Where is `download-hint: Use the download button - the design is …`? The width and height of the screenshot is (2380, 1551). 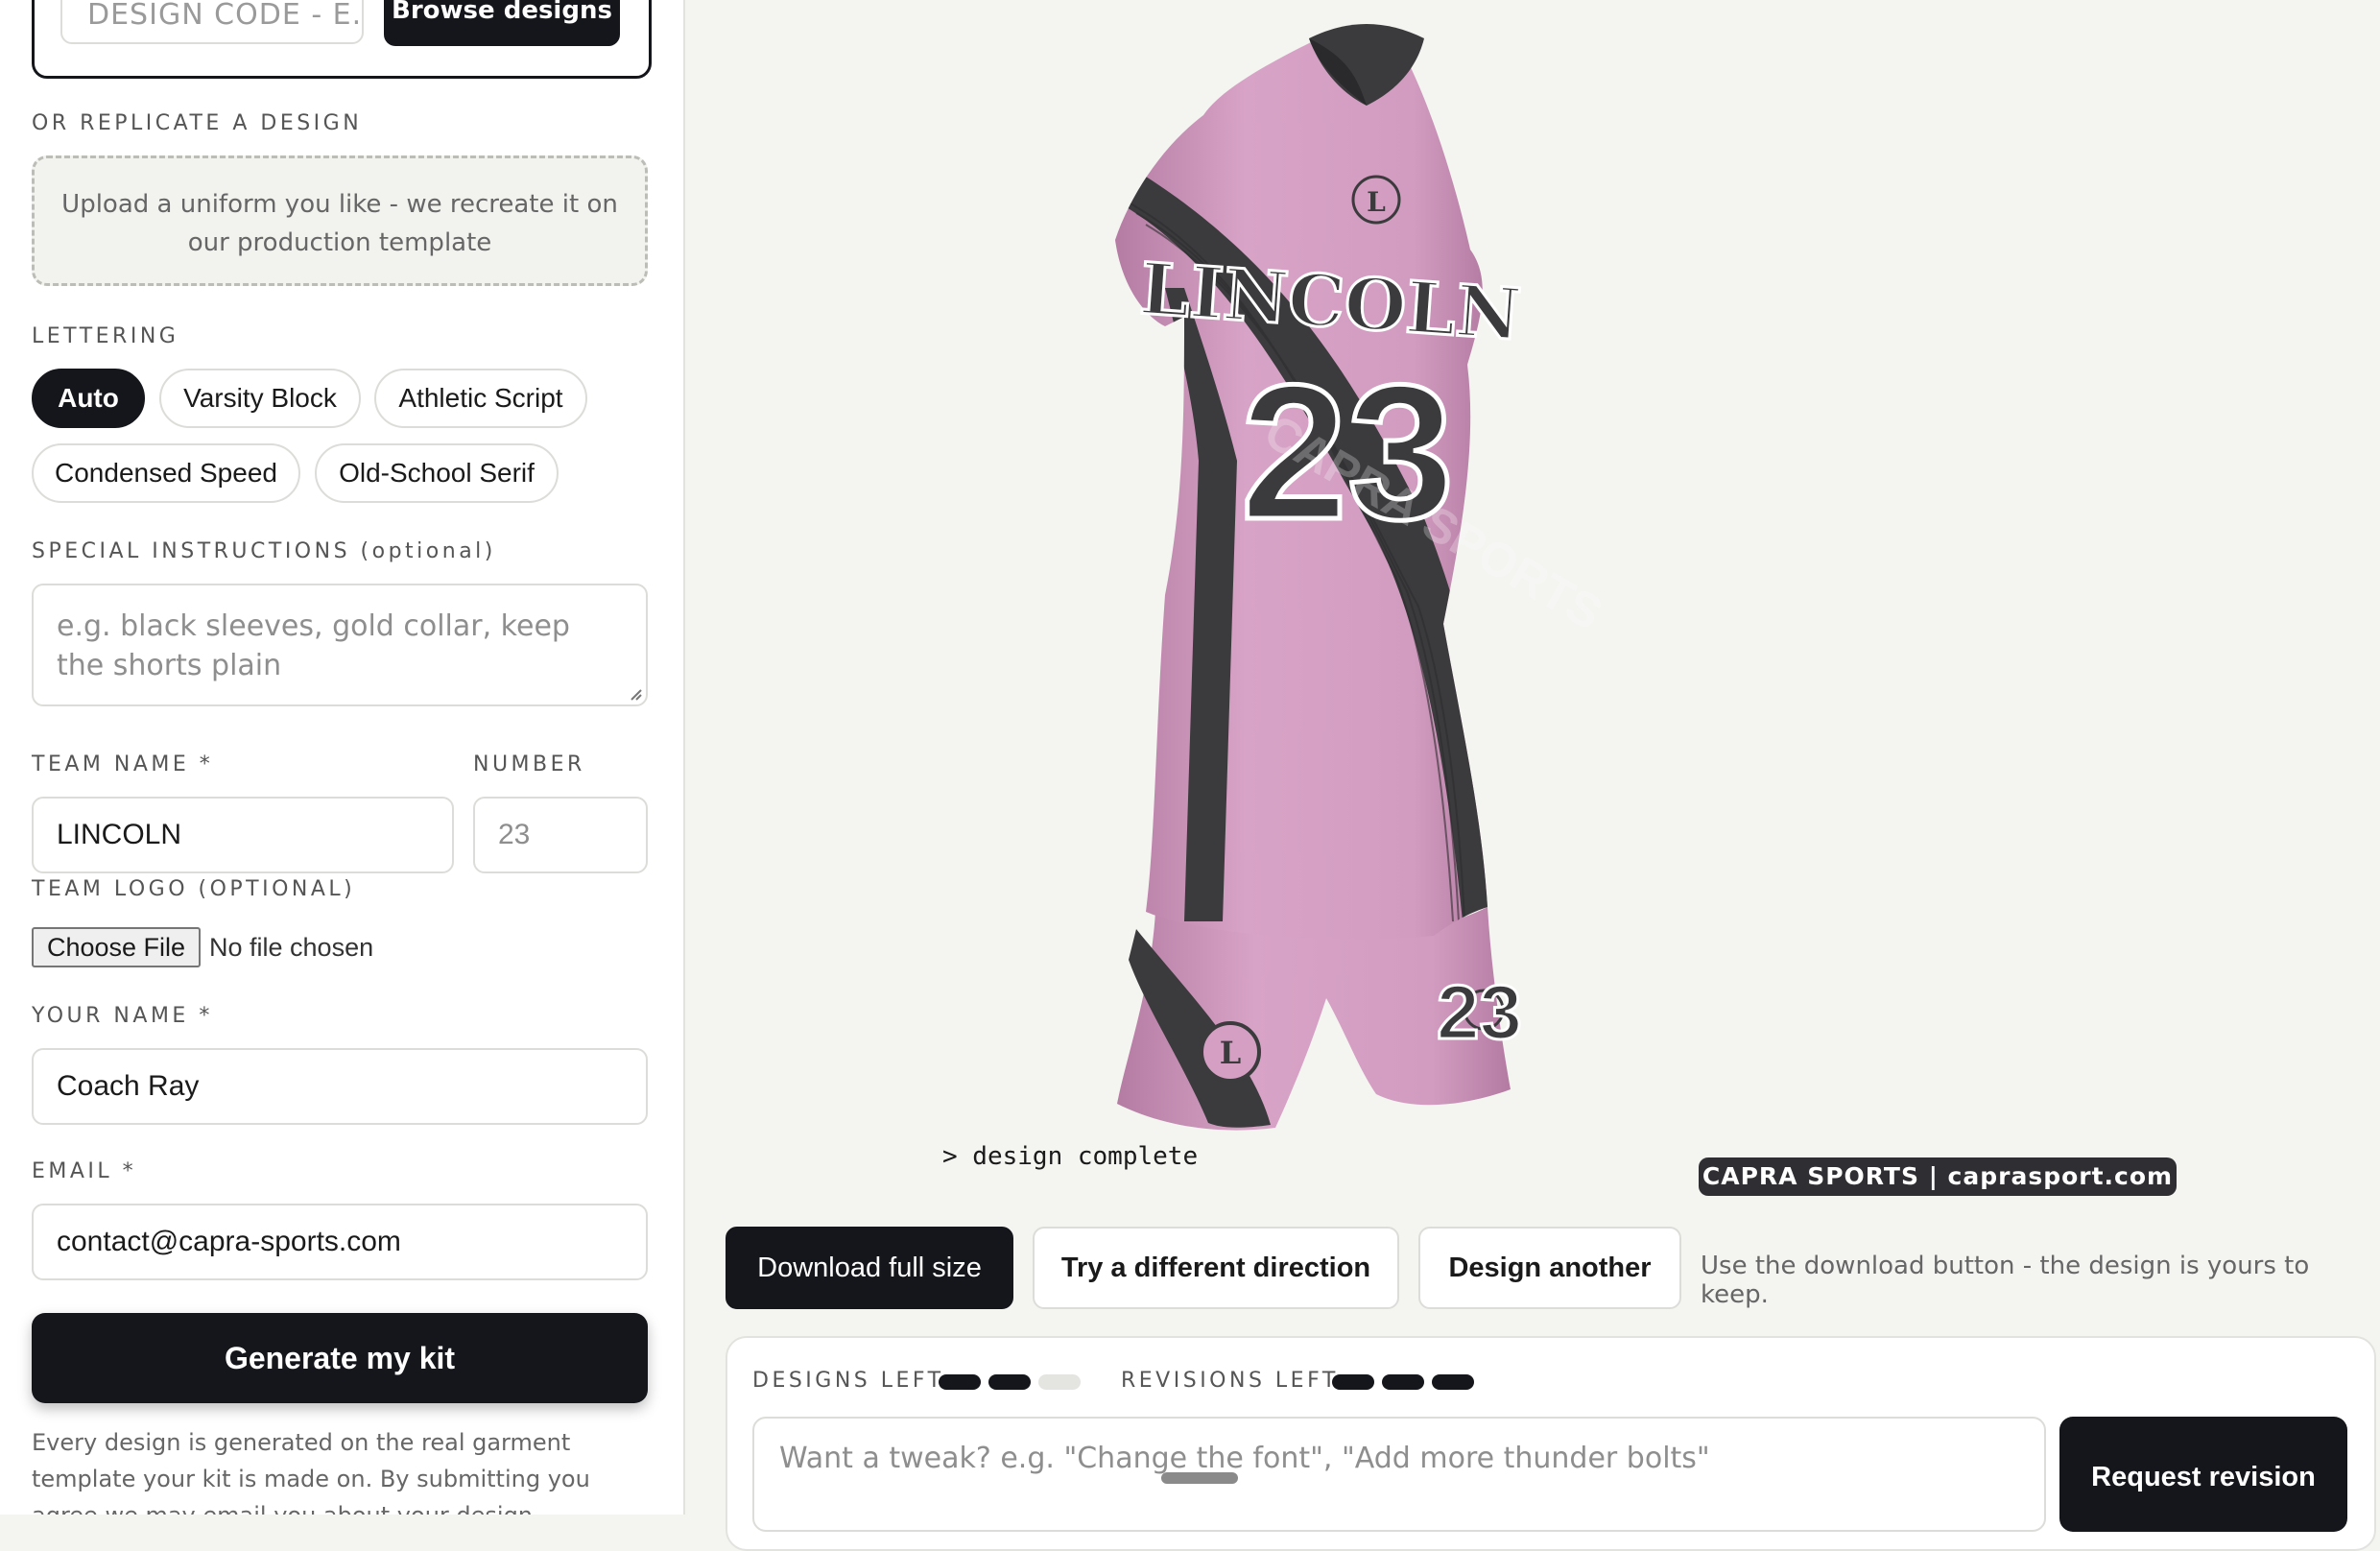 download-hint: Use the download button - the design is … is located at coordinates (2006, 1280).